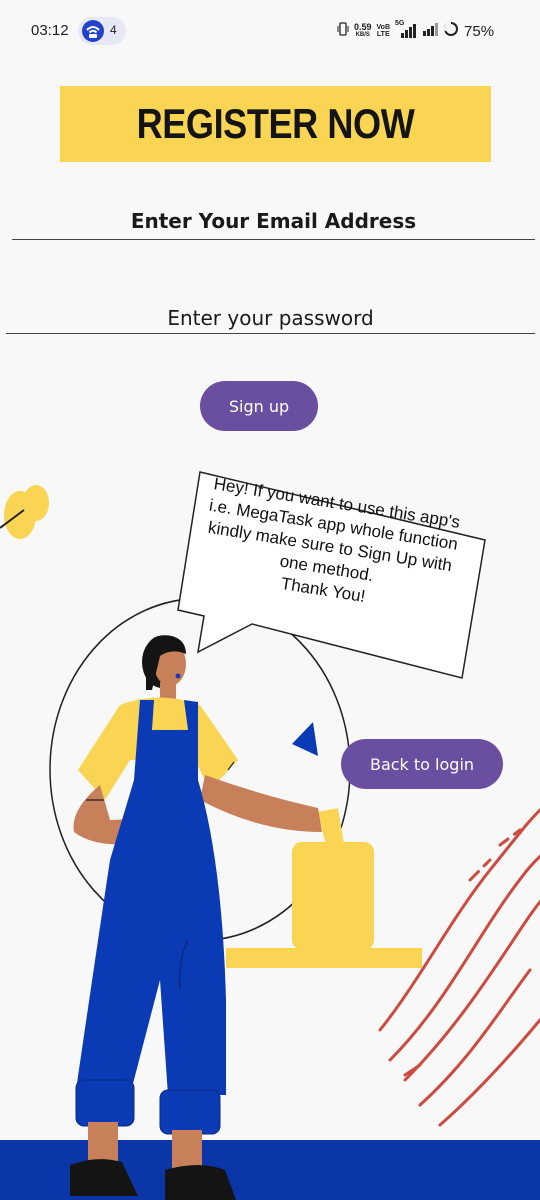 Image resolution: width=540 pixels, height=1200 pixels. Describe the element at coordinates (153, 1170) in the screenshot. I see `feet-overlay` at that location.